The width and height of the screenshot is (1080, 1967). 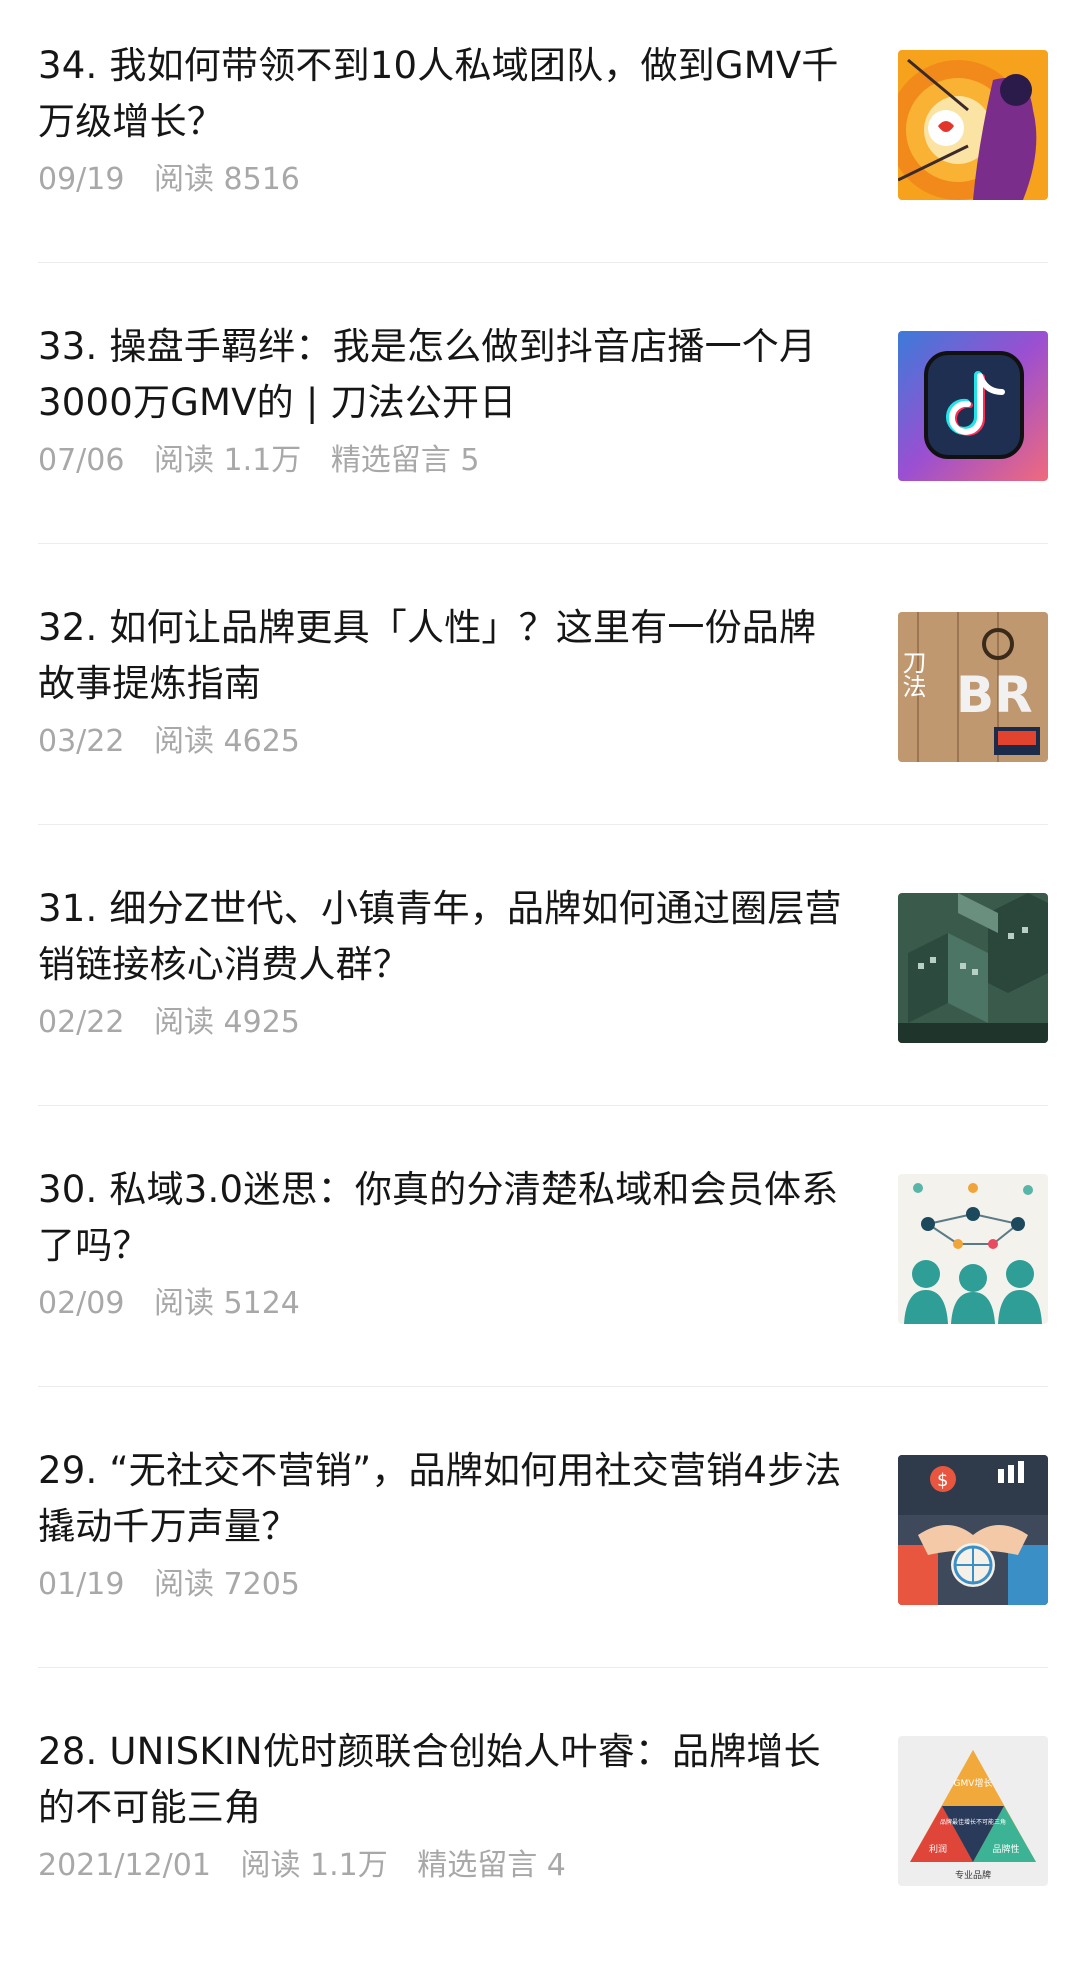 What do you see at coordinates (227, 1022) in the screenshot?
I see `article-reads: 阅读 4925` at bounding box center [227, 1022].